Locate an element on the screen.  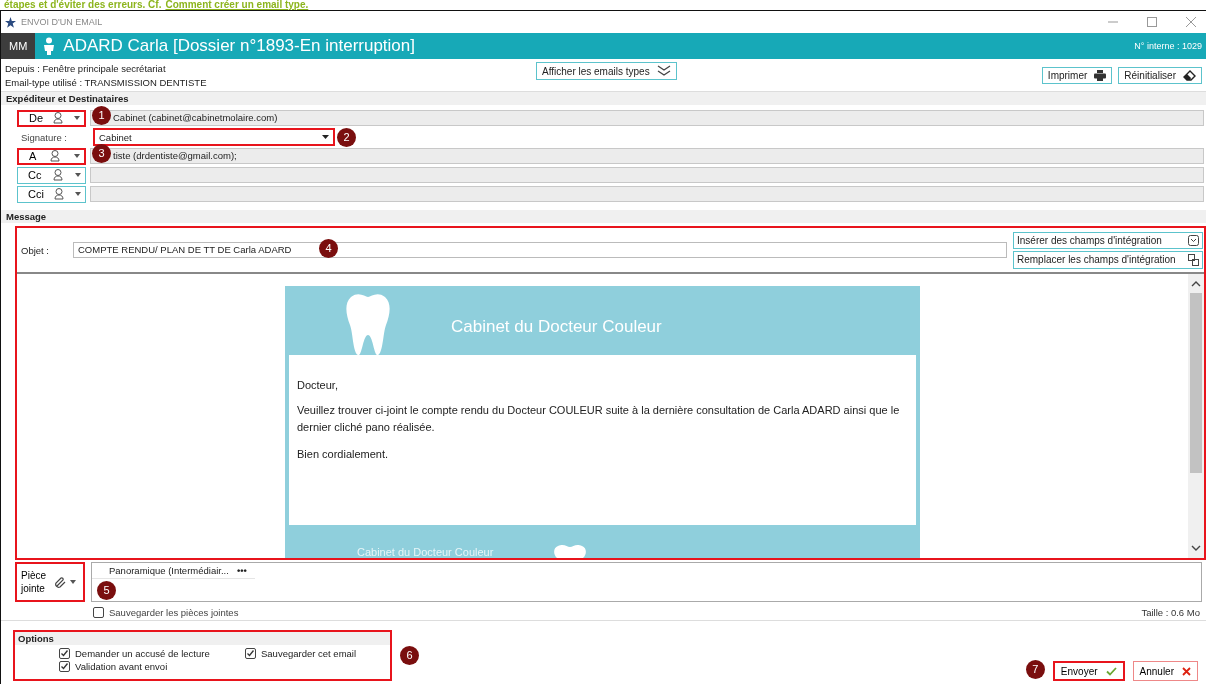
vertical-scrollbar is located at coordinates (1196, 416).